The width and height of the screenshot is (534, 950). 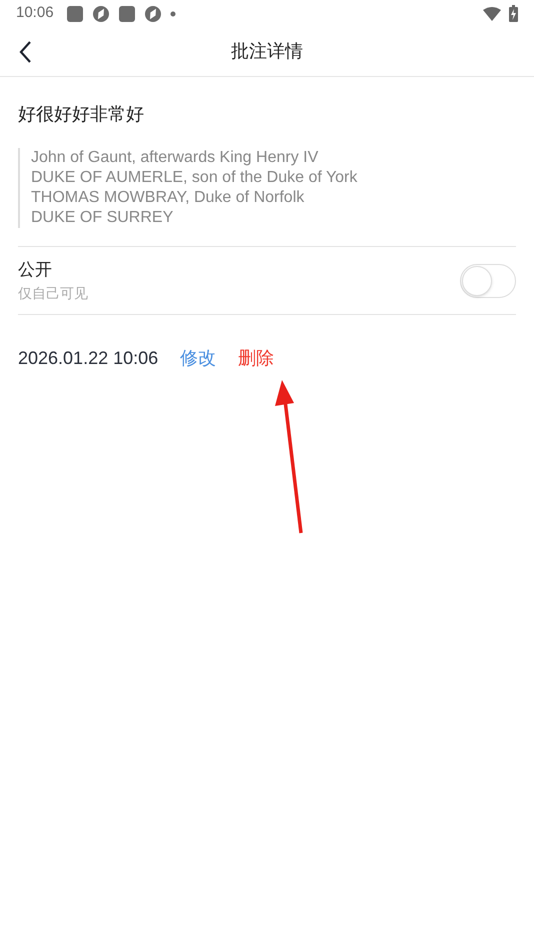 What do you see at coordinates (492, 13) in the screenshot?
I see `wifi-icon` at bounding box center [492, 13].